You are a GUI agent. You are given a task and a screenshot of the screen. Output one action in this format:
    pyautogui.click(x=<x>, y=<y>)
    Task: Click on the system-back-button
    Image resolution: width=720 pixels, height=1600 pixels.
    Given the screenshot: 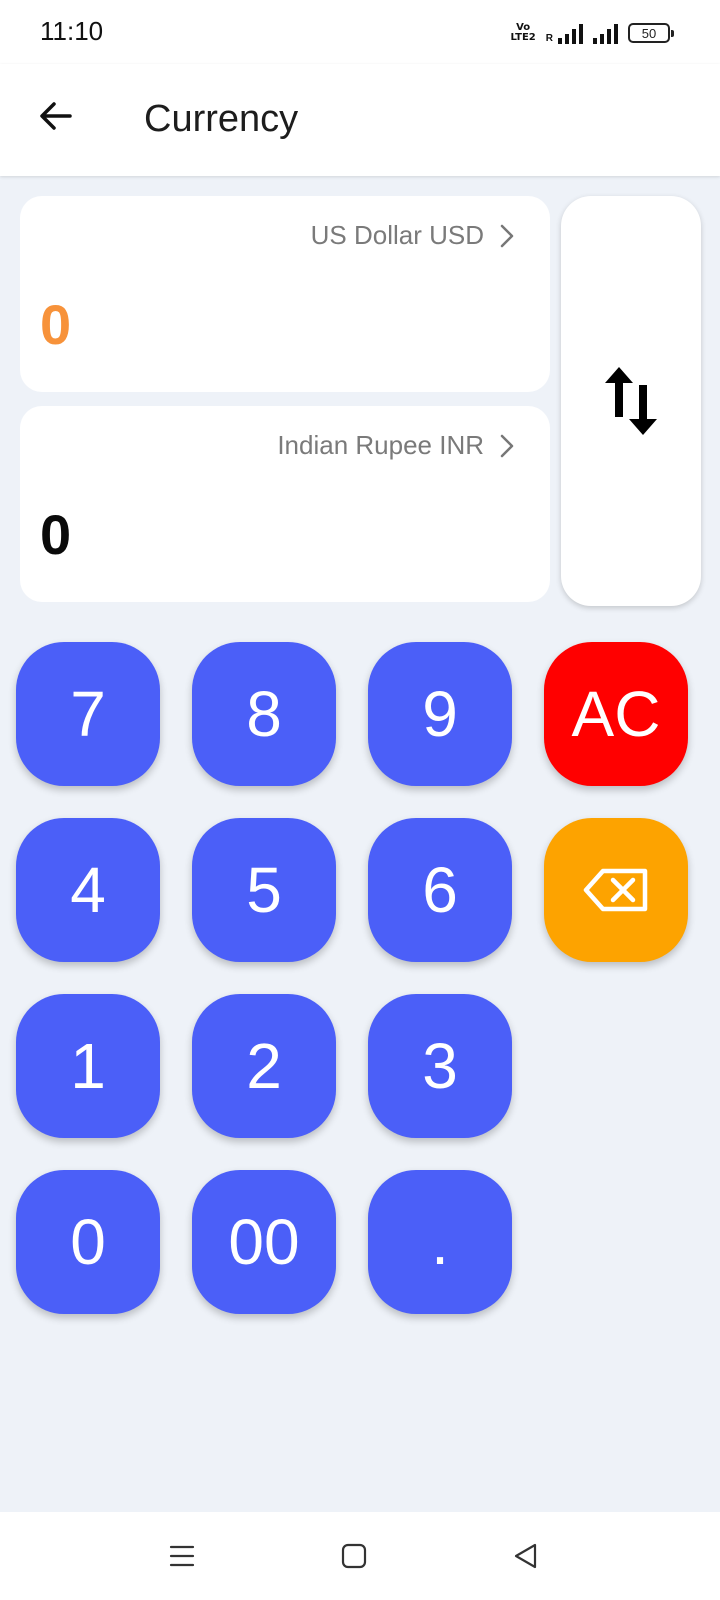 What is the action you would take?
    pyautogui.click(x=526, y=1556)
    